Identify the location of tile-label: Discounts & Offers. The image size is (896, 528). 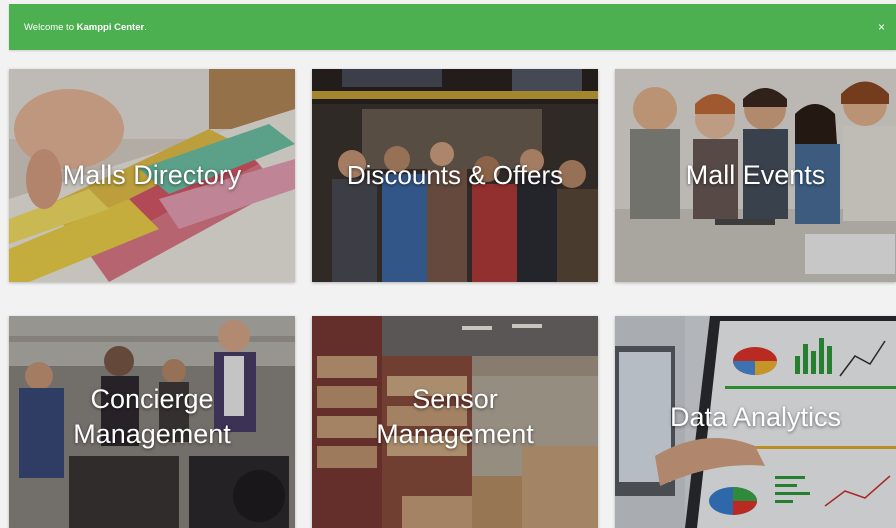
(455, 175).